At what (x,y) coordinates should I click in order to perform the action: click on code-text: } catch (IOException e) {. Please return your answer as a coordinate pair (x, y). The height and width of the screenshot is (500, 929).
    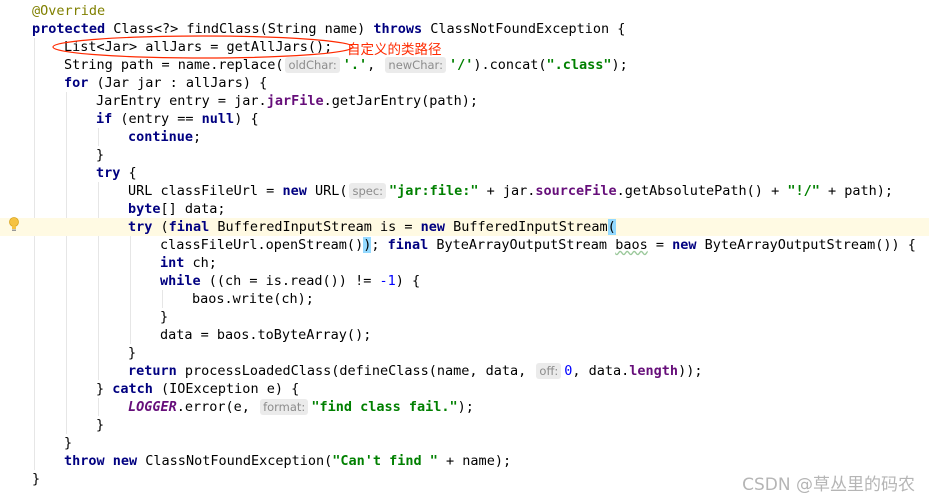
    Looking at the image, I should click on (197, 389).